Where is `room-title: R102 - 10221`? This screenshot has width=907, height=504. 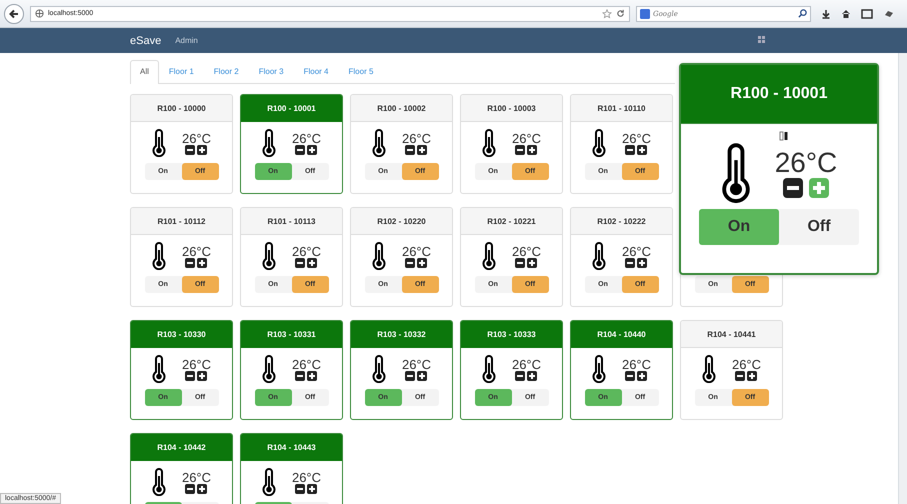
room-title: R102 - 10221 is located at coordinates (511, 221).